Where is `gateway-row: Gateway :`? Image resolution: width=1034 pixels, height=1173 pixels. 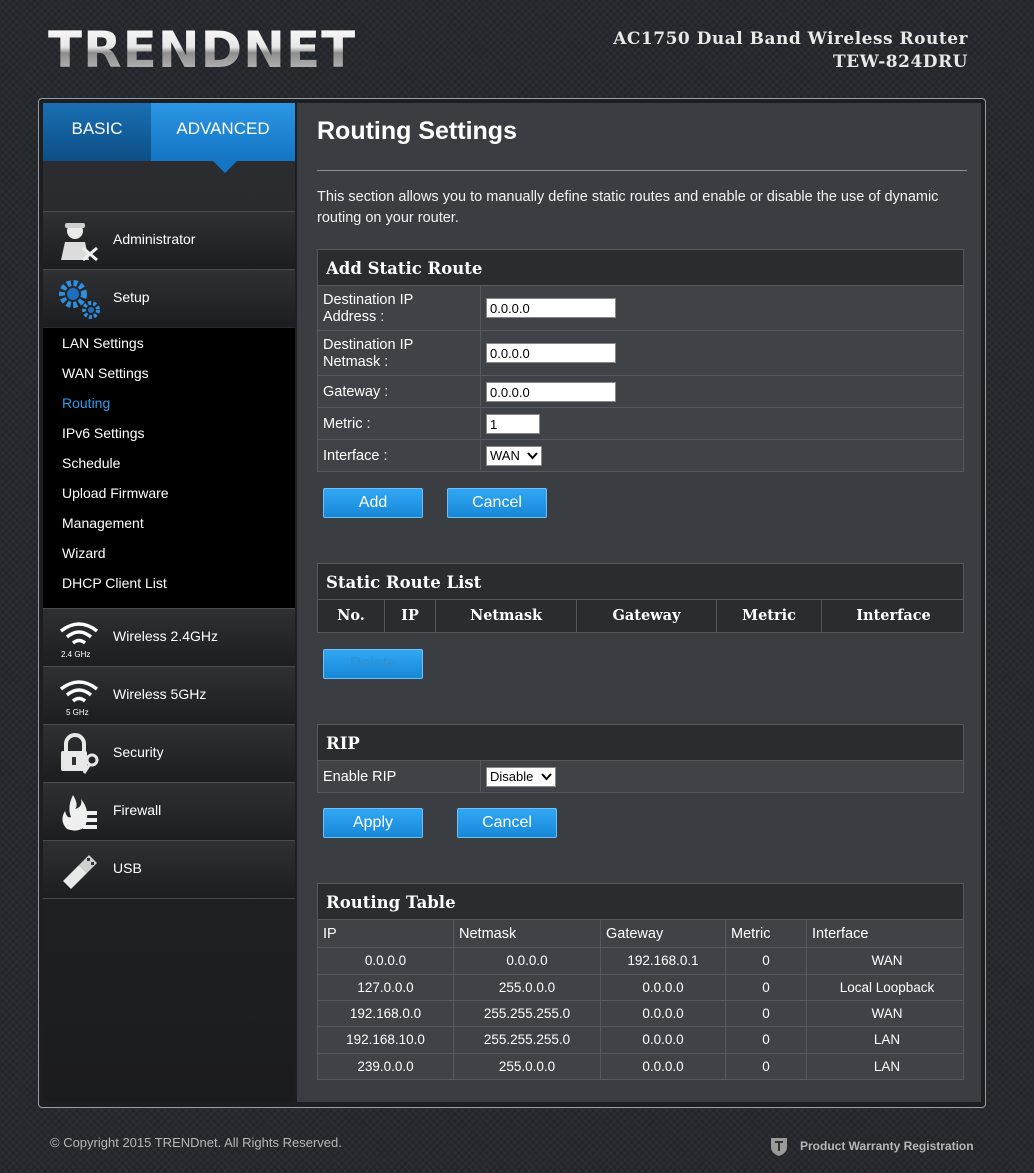
gateway-row: Gateway : is located at coordinates (640, 392).